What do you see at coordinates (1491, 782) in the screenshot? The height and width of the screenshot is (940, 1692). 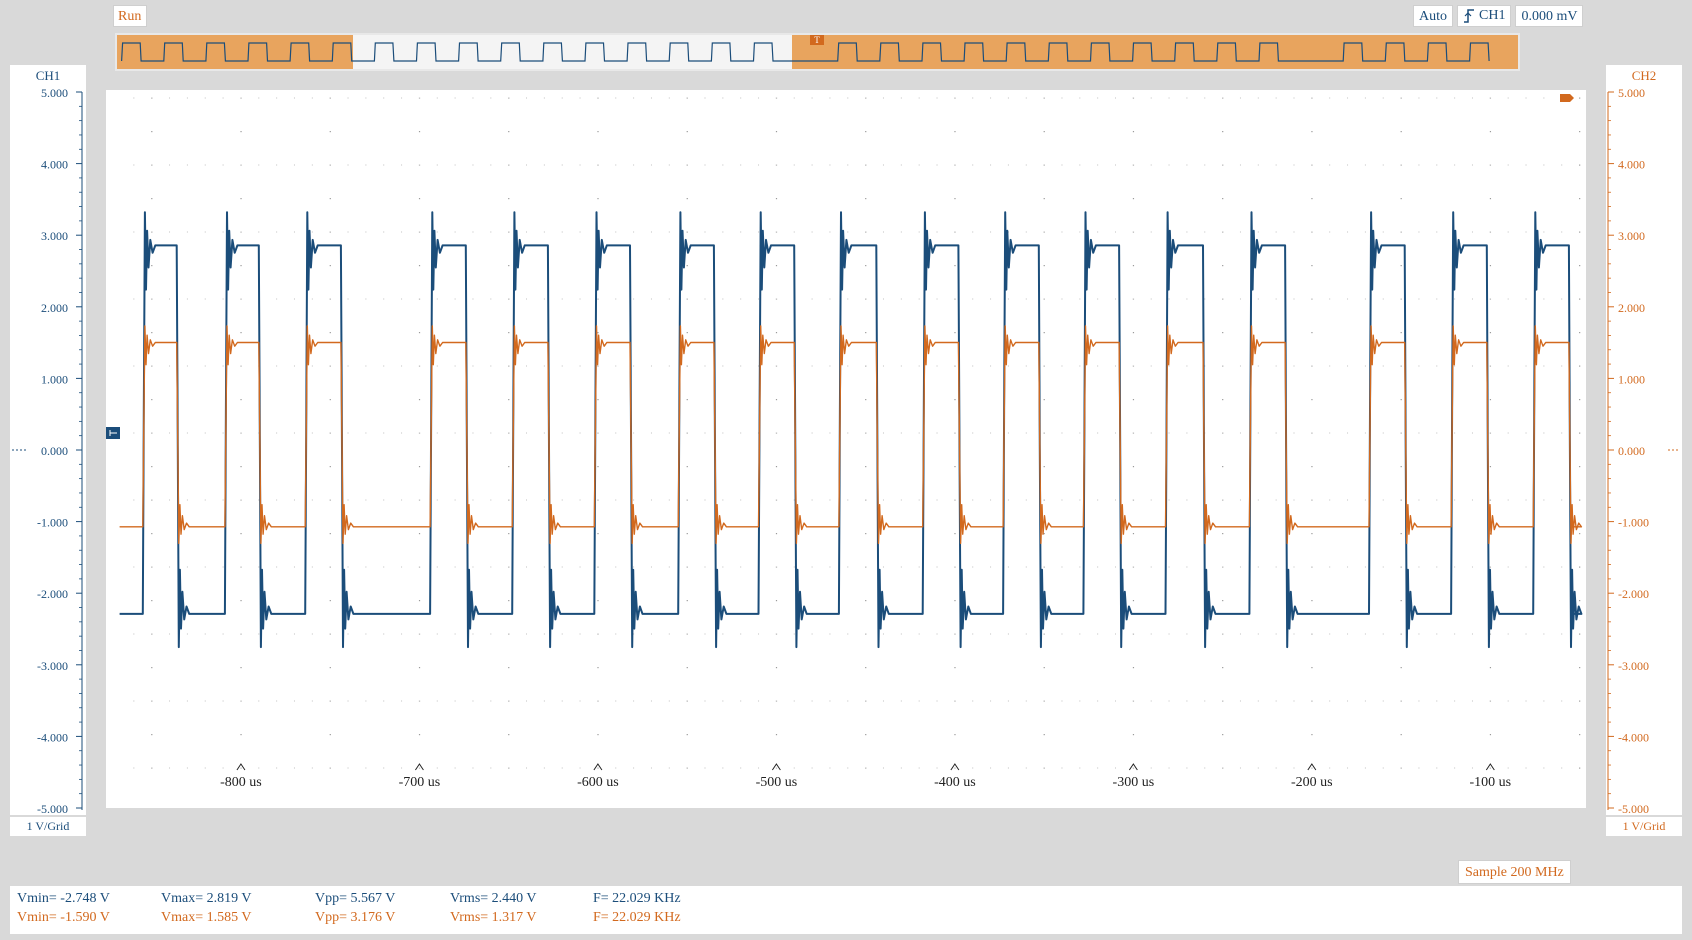 I see `x-tick-label: -100 us` at bounding box center [1491, 782].